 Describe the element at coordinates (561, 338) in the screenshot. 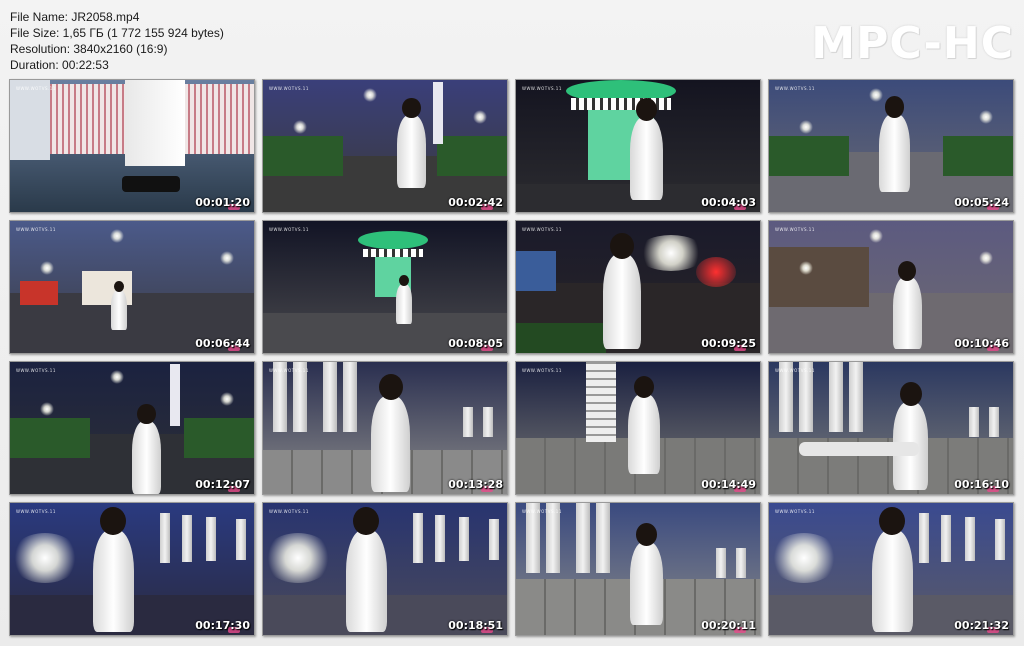

I see `bushes` at that location.